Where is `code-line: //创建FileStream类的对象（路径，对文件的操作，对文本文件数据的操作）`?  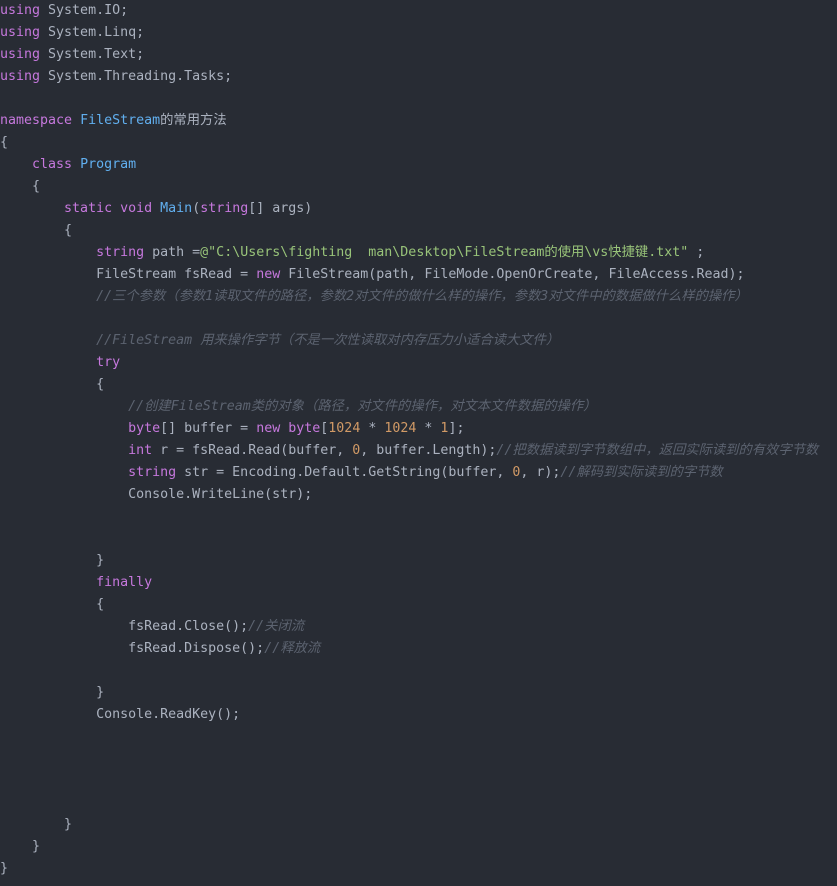 code-line: //创建FileStream类的对象（路径，对文件的操作，对文本文件数据的操作） is located at coordinates (298, 407).